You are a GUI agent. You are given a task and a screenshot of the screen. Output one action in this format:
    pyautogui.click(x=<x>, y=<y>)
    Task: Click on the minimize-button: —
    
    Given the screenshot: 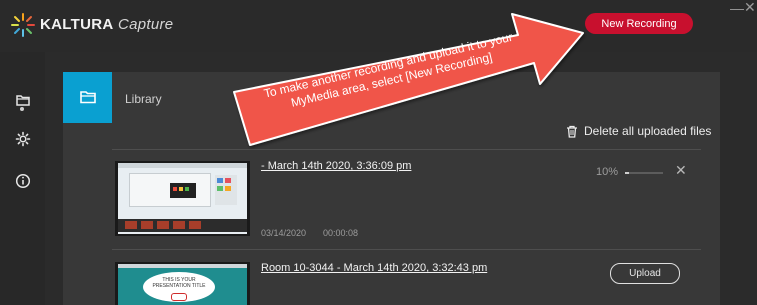 What is the action you would take?
    pyautogui.click(x=737, y=8)
    